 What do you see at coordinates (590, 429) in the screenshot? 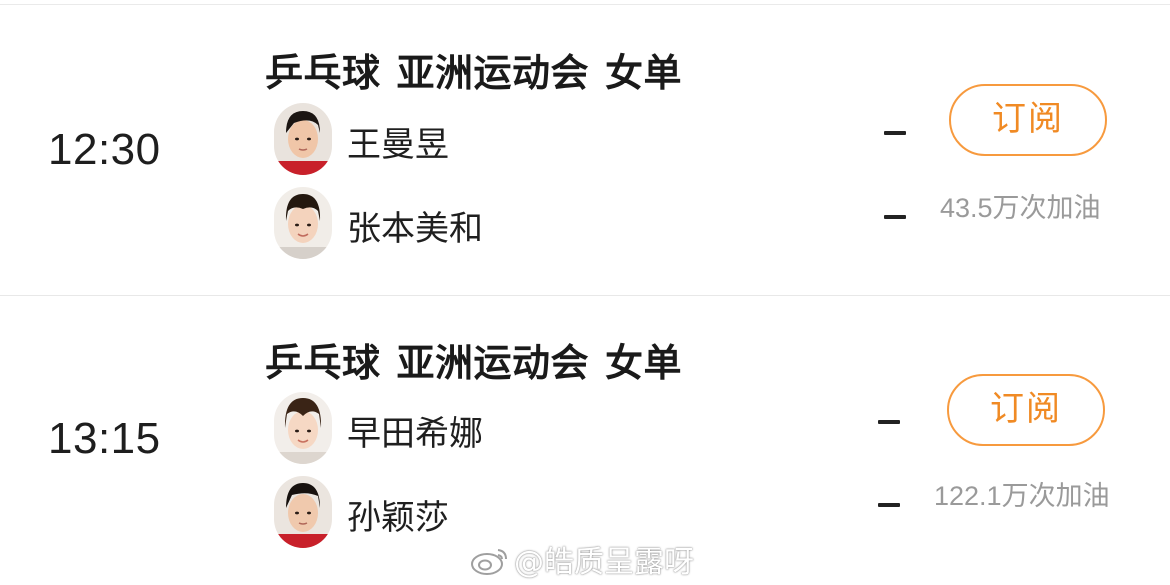
I see `player-row: 早田希娜` at bounding box center [590, 429].